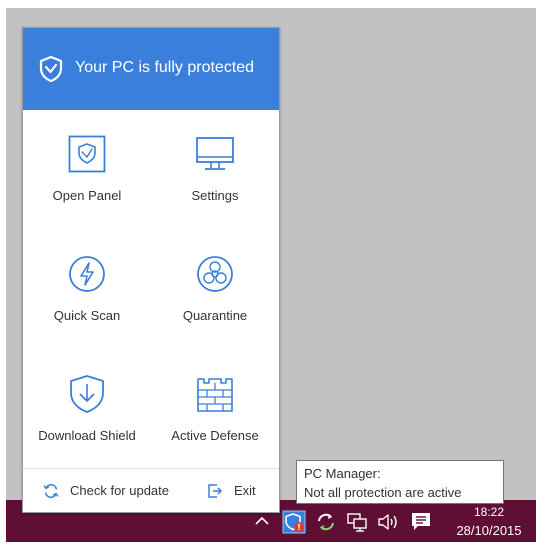 The width and height of the screenshot is (542, 546). What do you see at coordinates (120, 490) in the screenshot?
I see `check-for-update-label: Check for update` at bounding box center [120, 490].